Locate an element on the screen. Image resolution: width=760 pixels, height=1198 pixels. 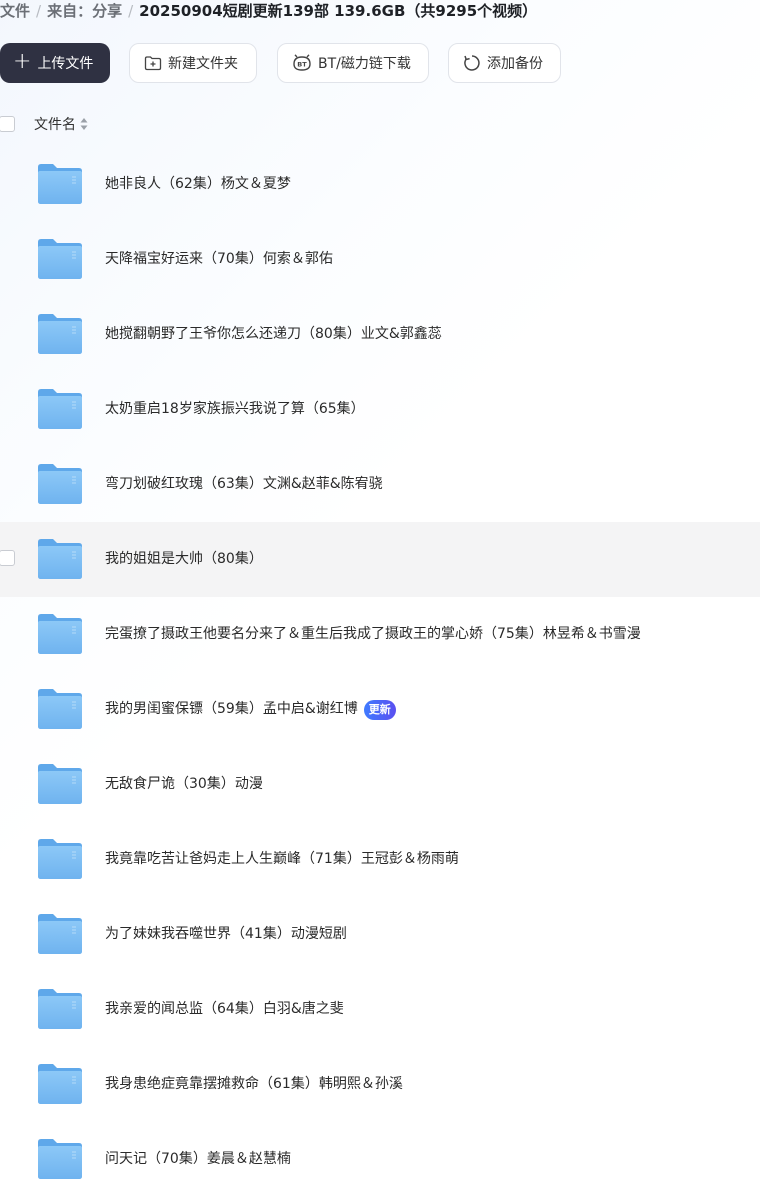
file-name: 完蛋撩了摄政王他要名分来了＆重生后我成了摄政王的掌心娇（75集）林昱希＆书雪漫 is located at coordinates (373, 634).